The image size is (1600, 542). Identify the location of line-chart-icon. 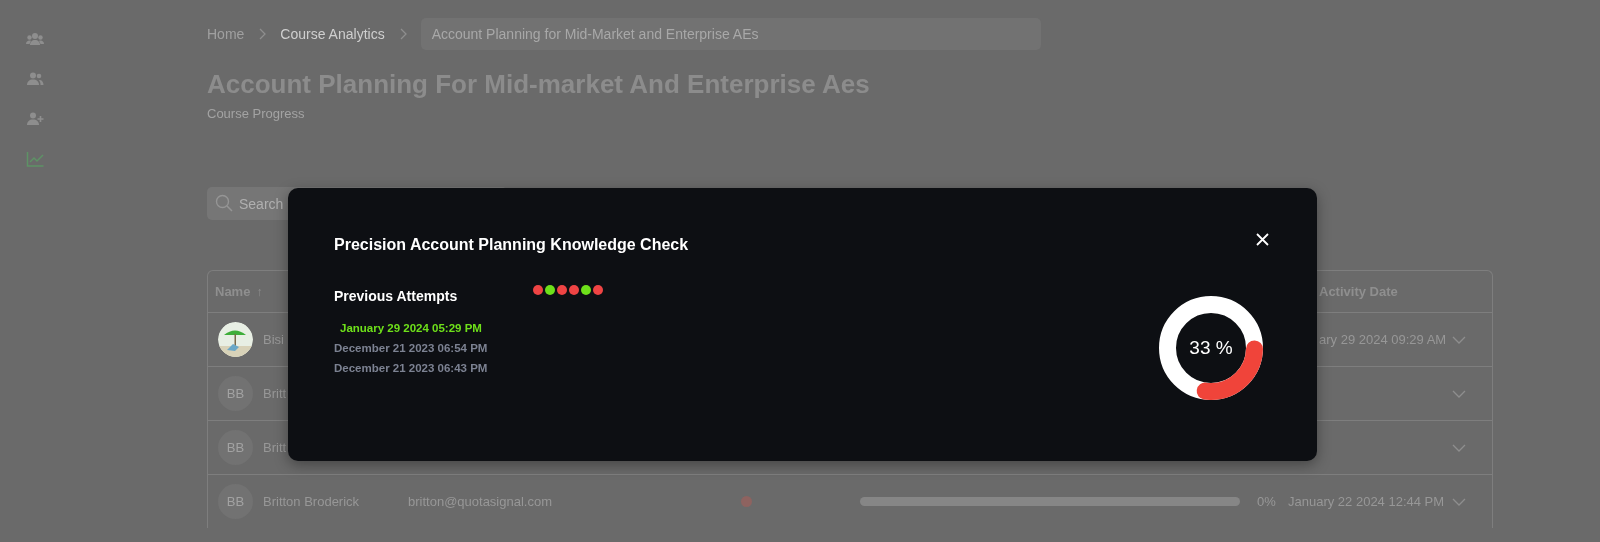
(35, 159).